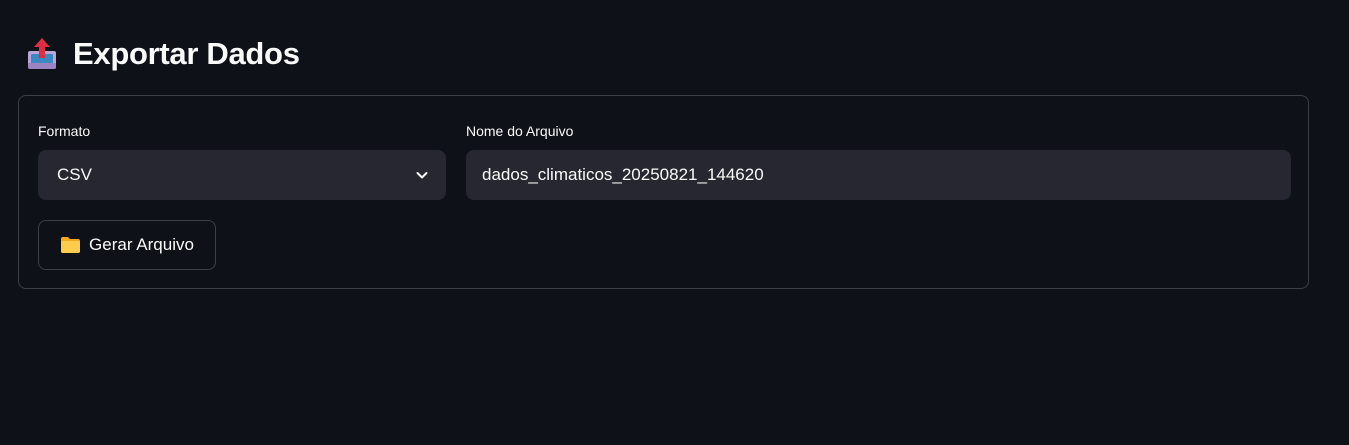 The height and width of the screenshot is (445, 1349). I want to click on format-select: CSV, so click(242, 175).